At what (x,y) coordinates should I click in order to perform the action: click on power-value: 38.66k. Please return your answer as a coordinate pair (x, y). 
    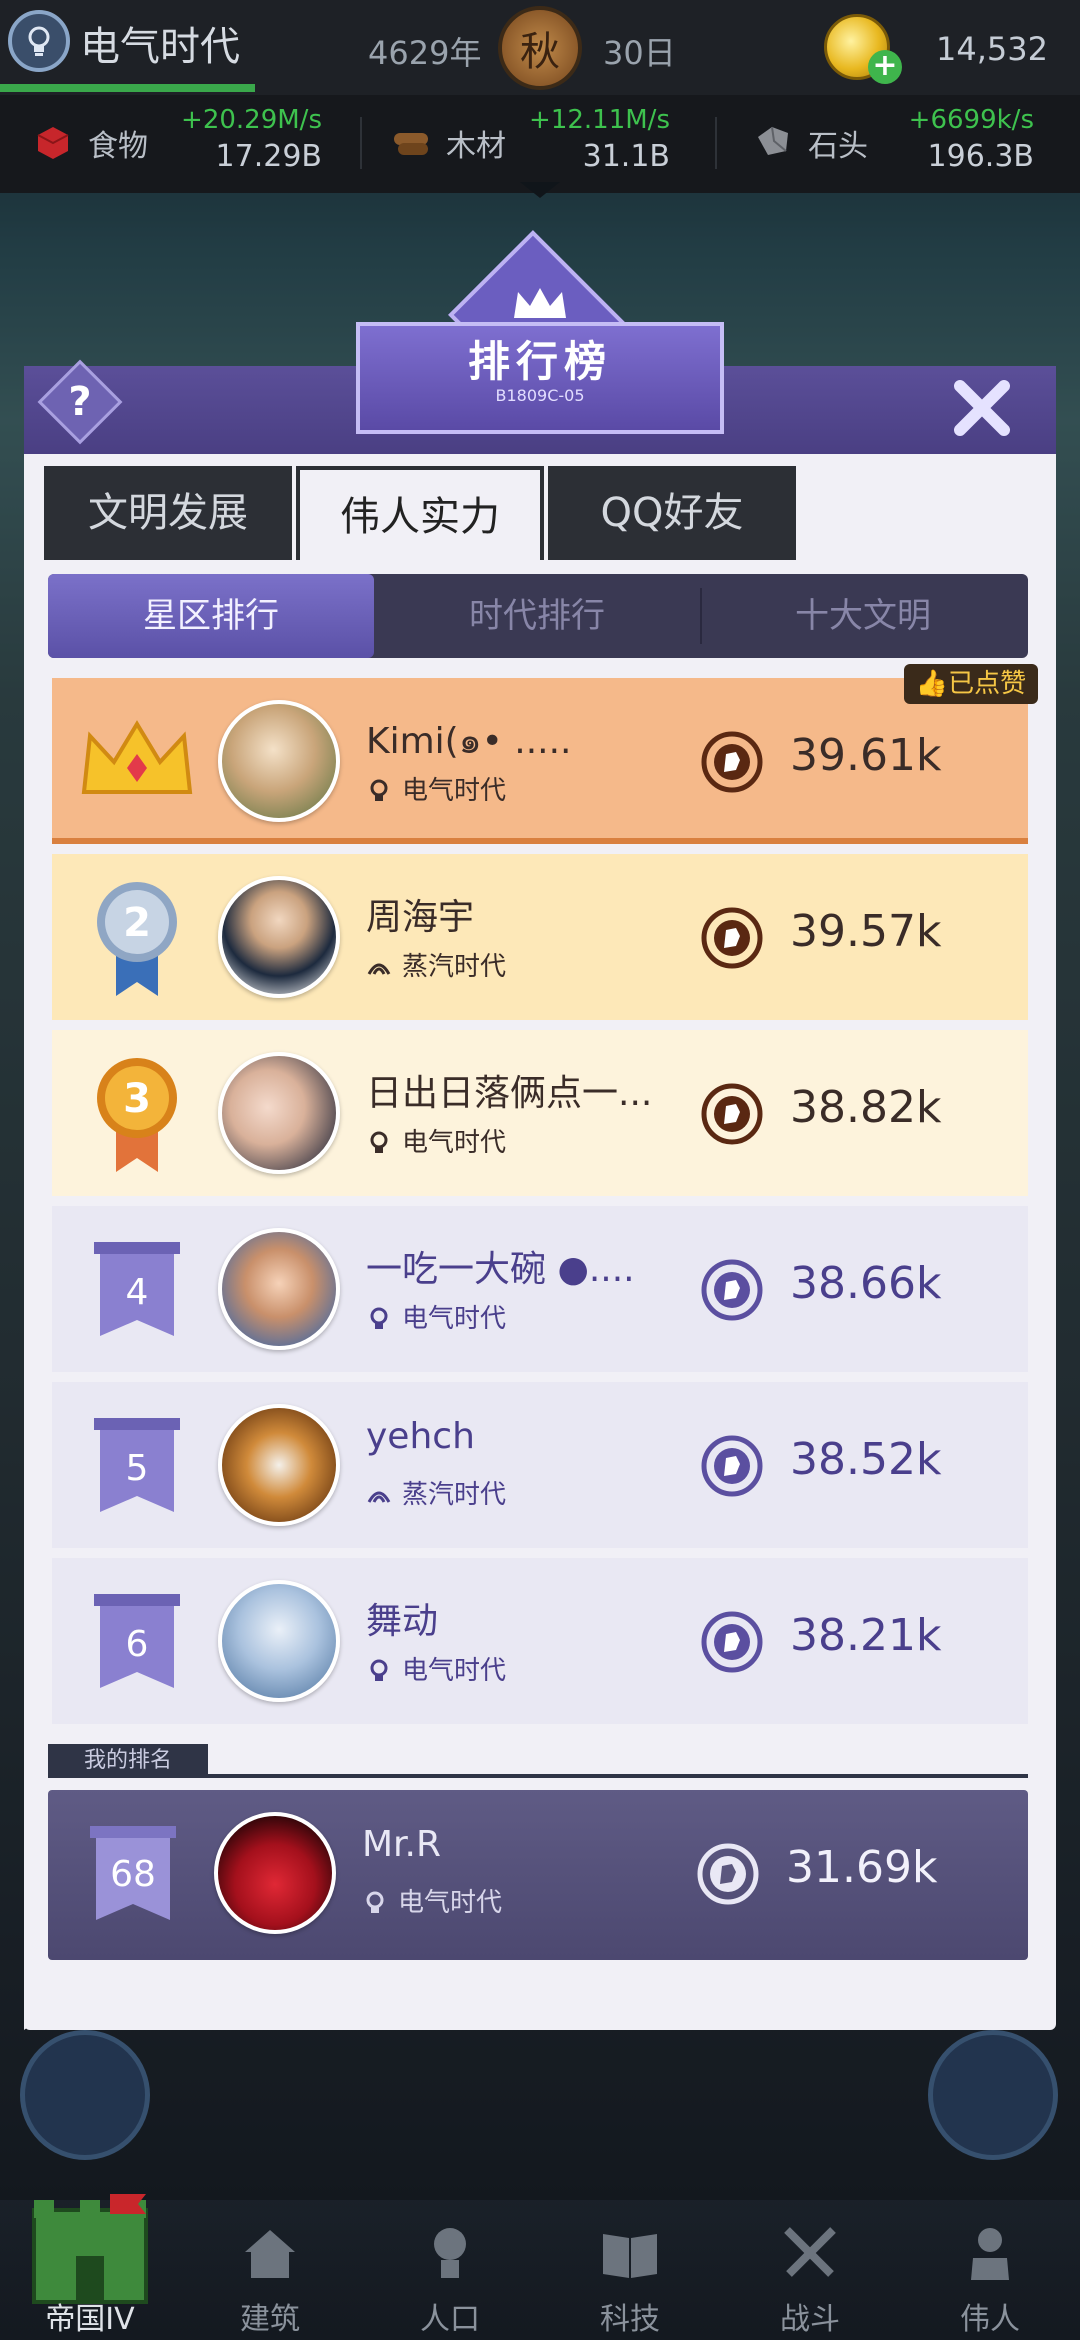
    Looking at the image, I should click on (866, 1283).